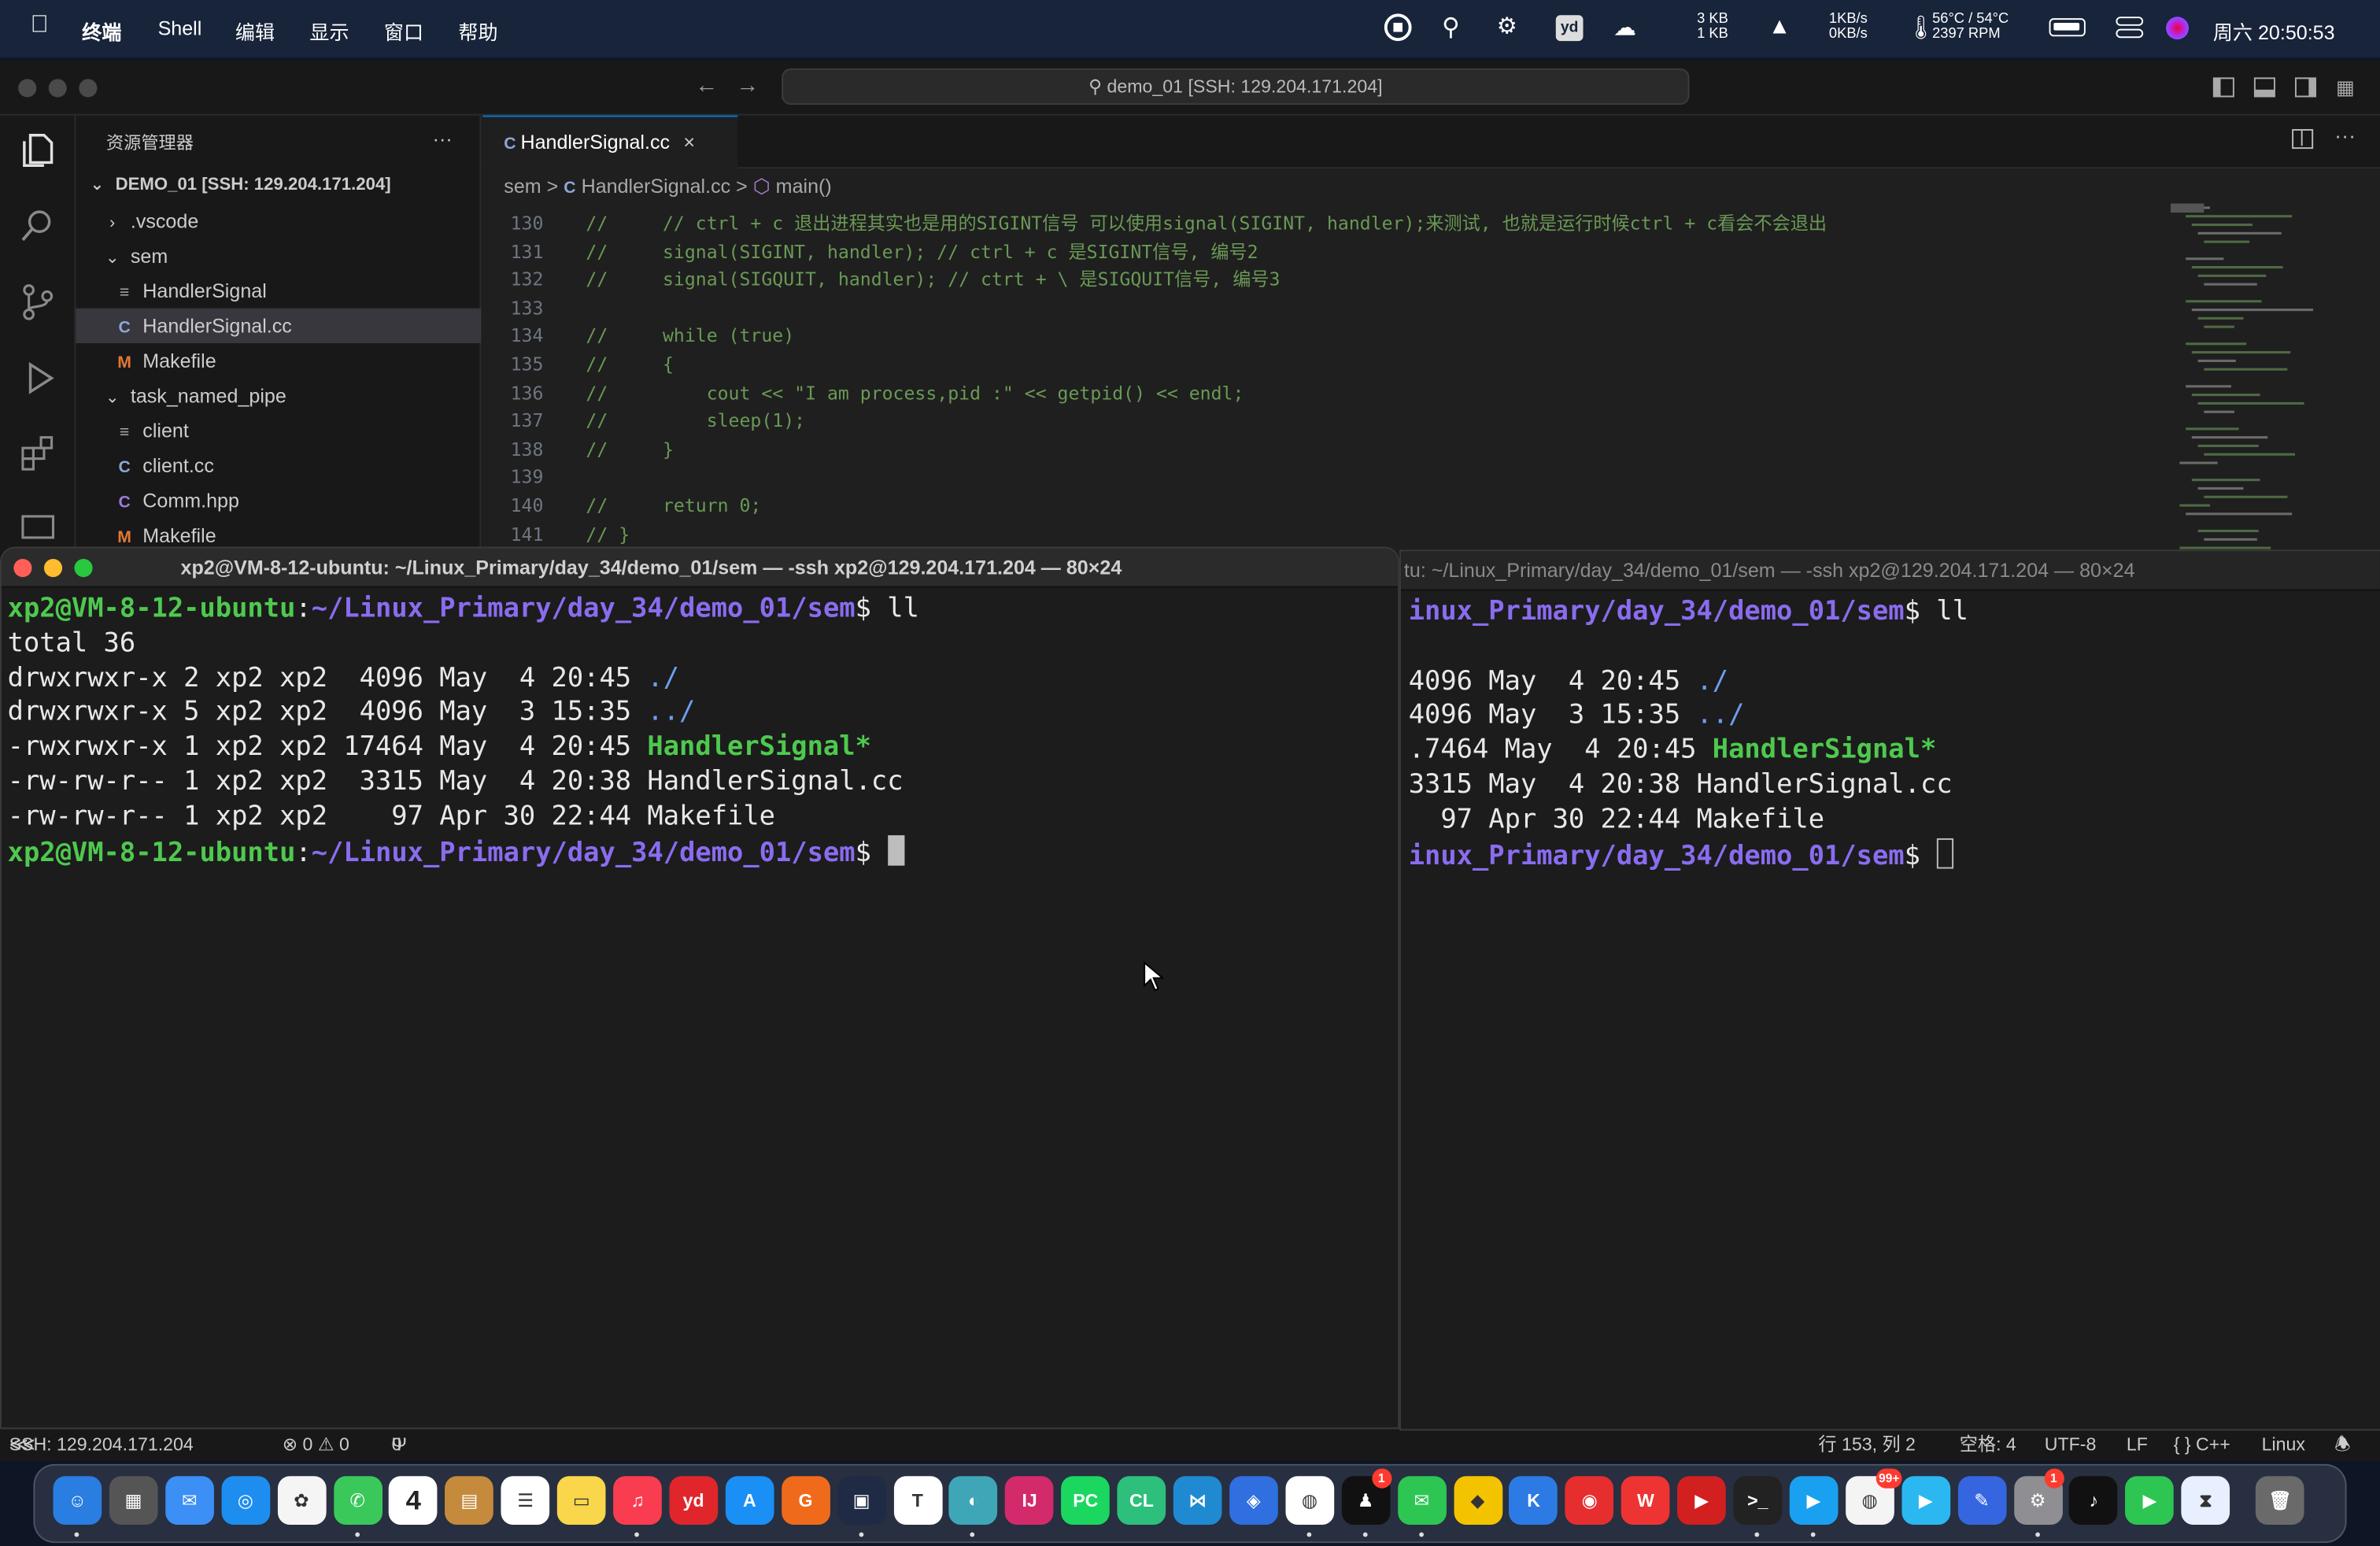  I want to click on dock-infuse-icon: ▶, so click(1814, 1500).